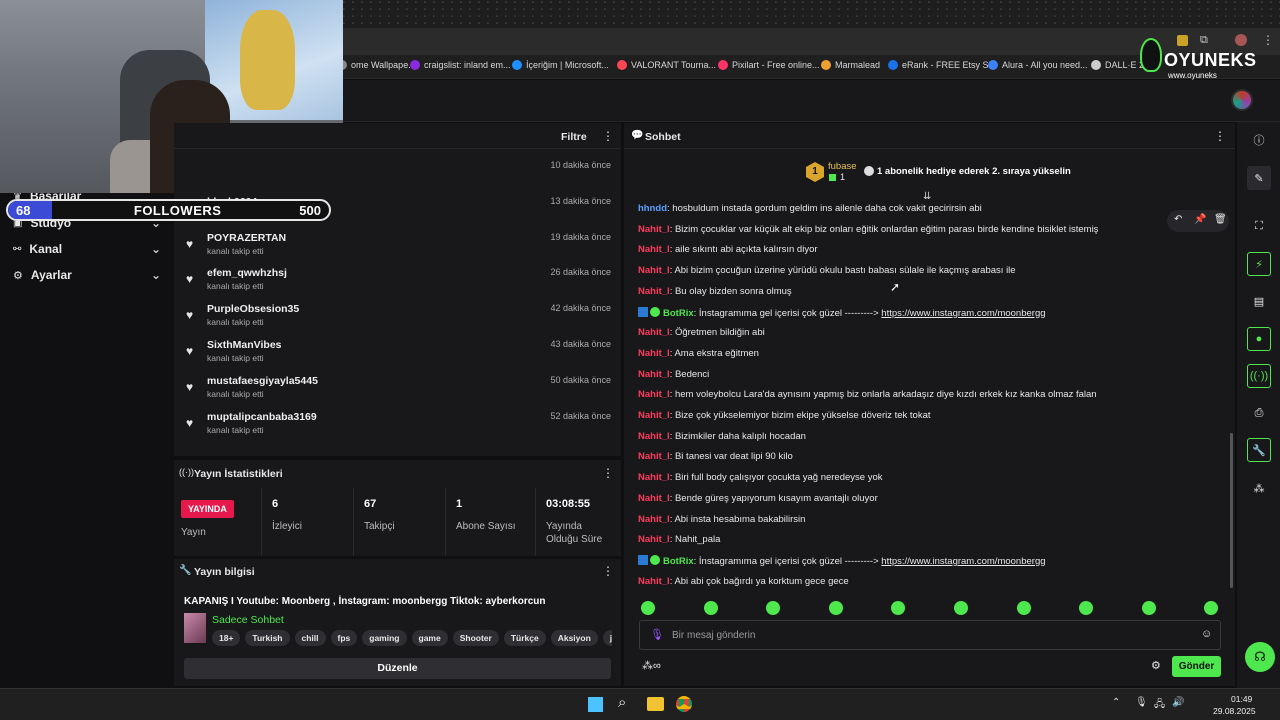 The height and width of the screenshot is (720, 1280). Describe the element at coordinates (1241, 699) in the screenshot. I see `clock-time: 01:49` at that location.